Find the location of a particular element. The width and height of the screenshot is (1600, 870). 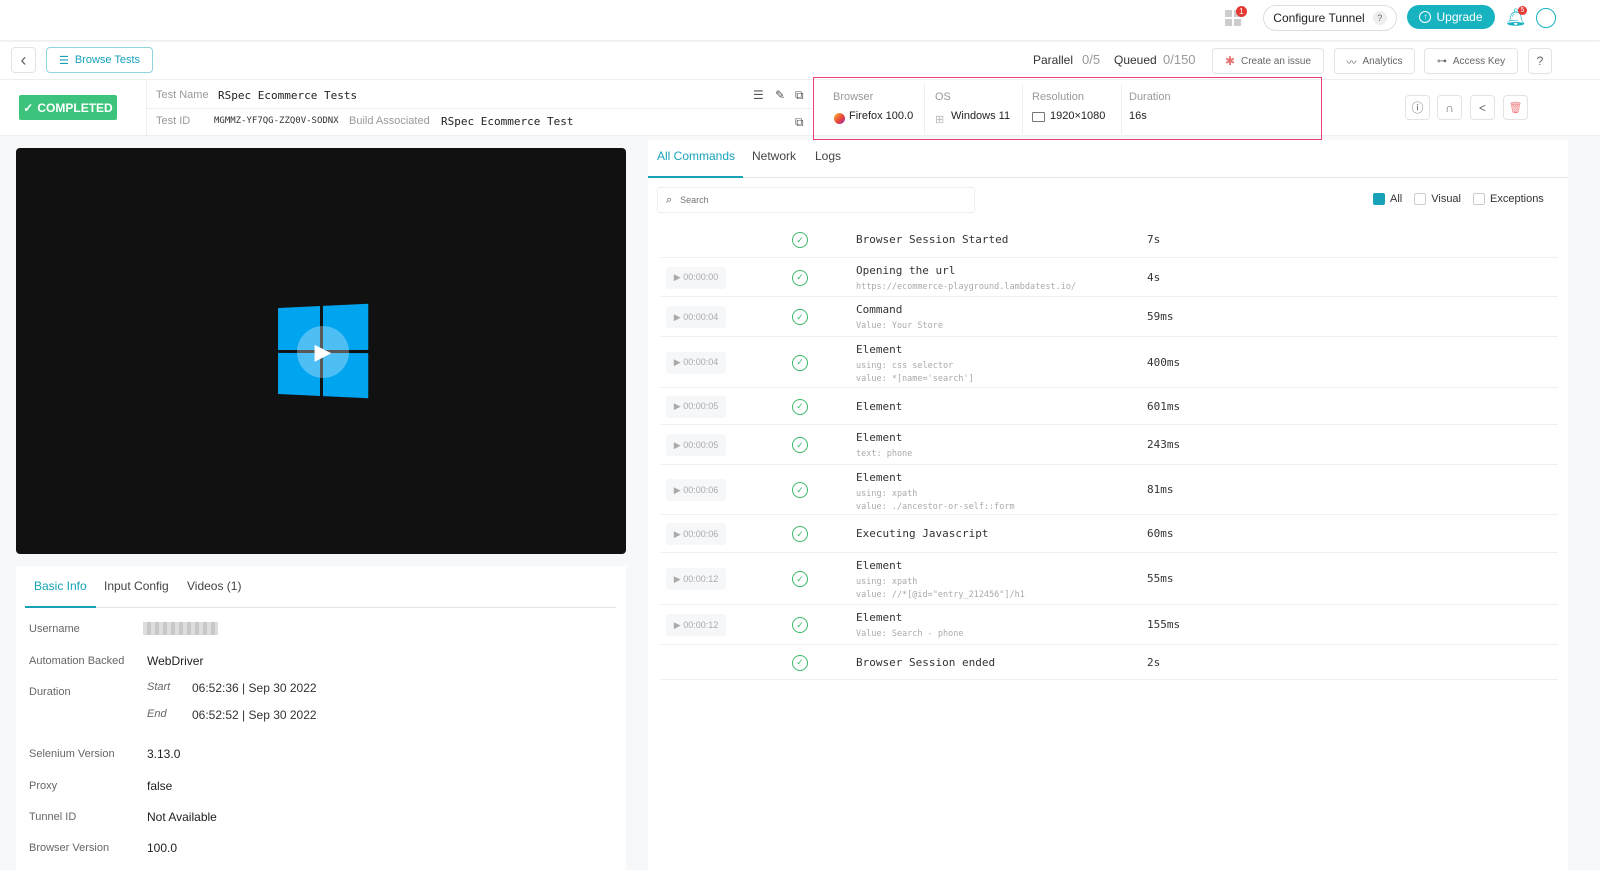

configure-tunnel-label: Configure Tunnel is located at coordinates (1319, 18).